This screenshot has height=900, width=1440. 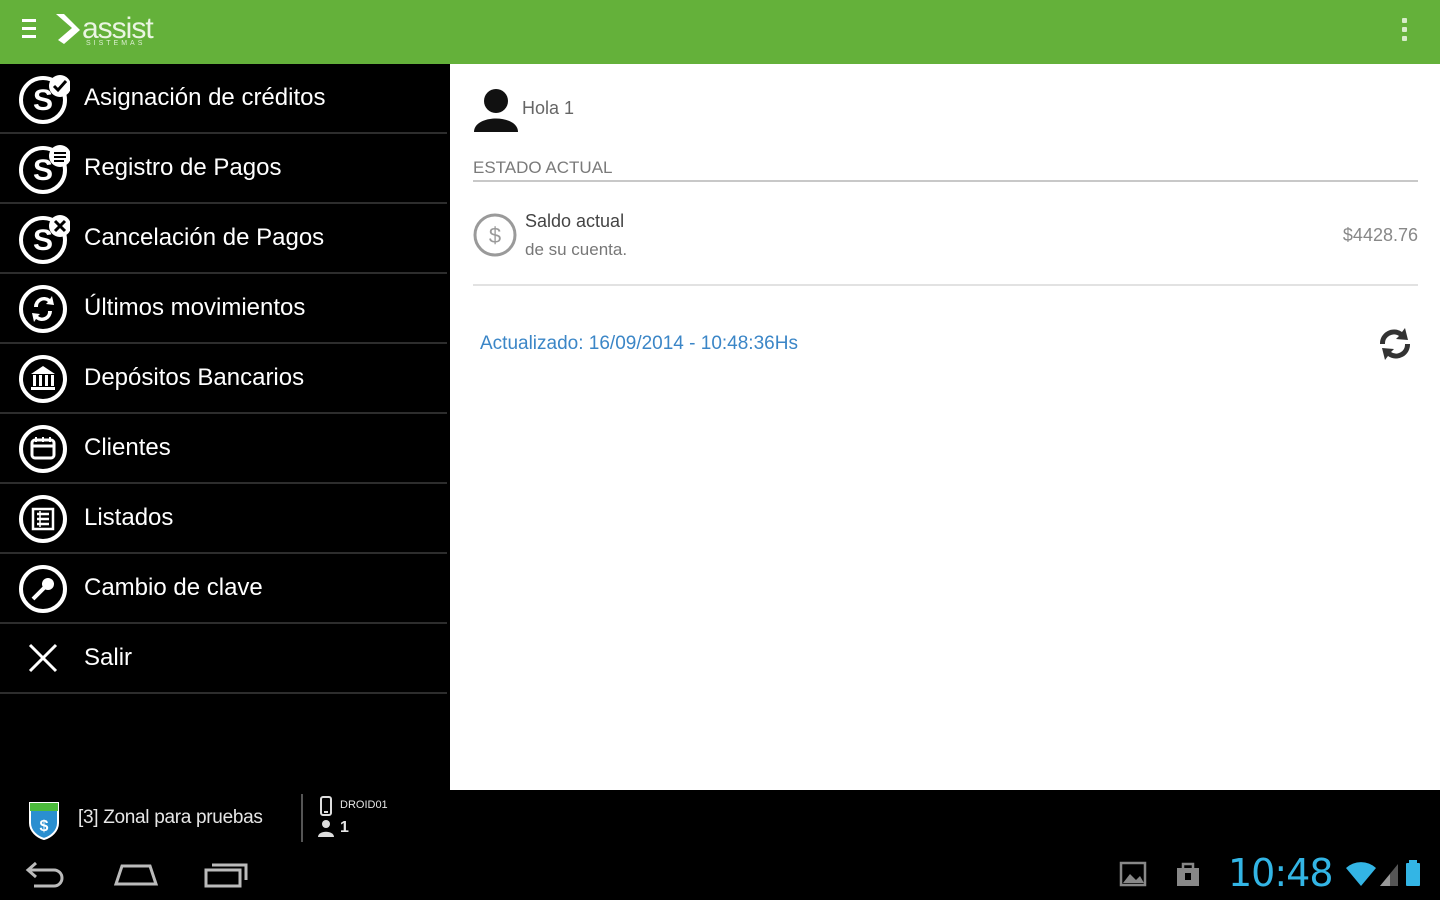 I want to click on menu-item-label: Asignación de créditos, so click(x=205, y=97).